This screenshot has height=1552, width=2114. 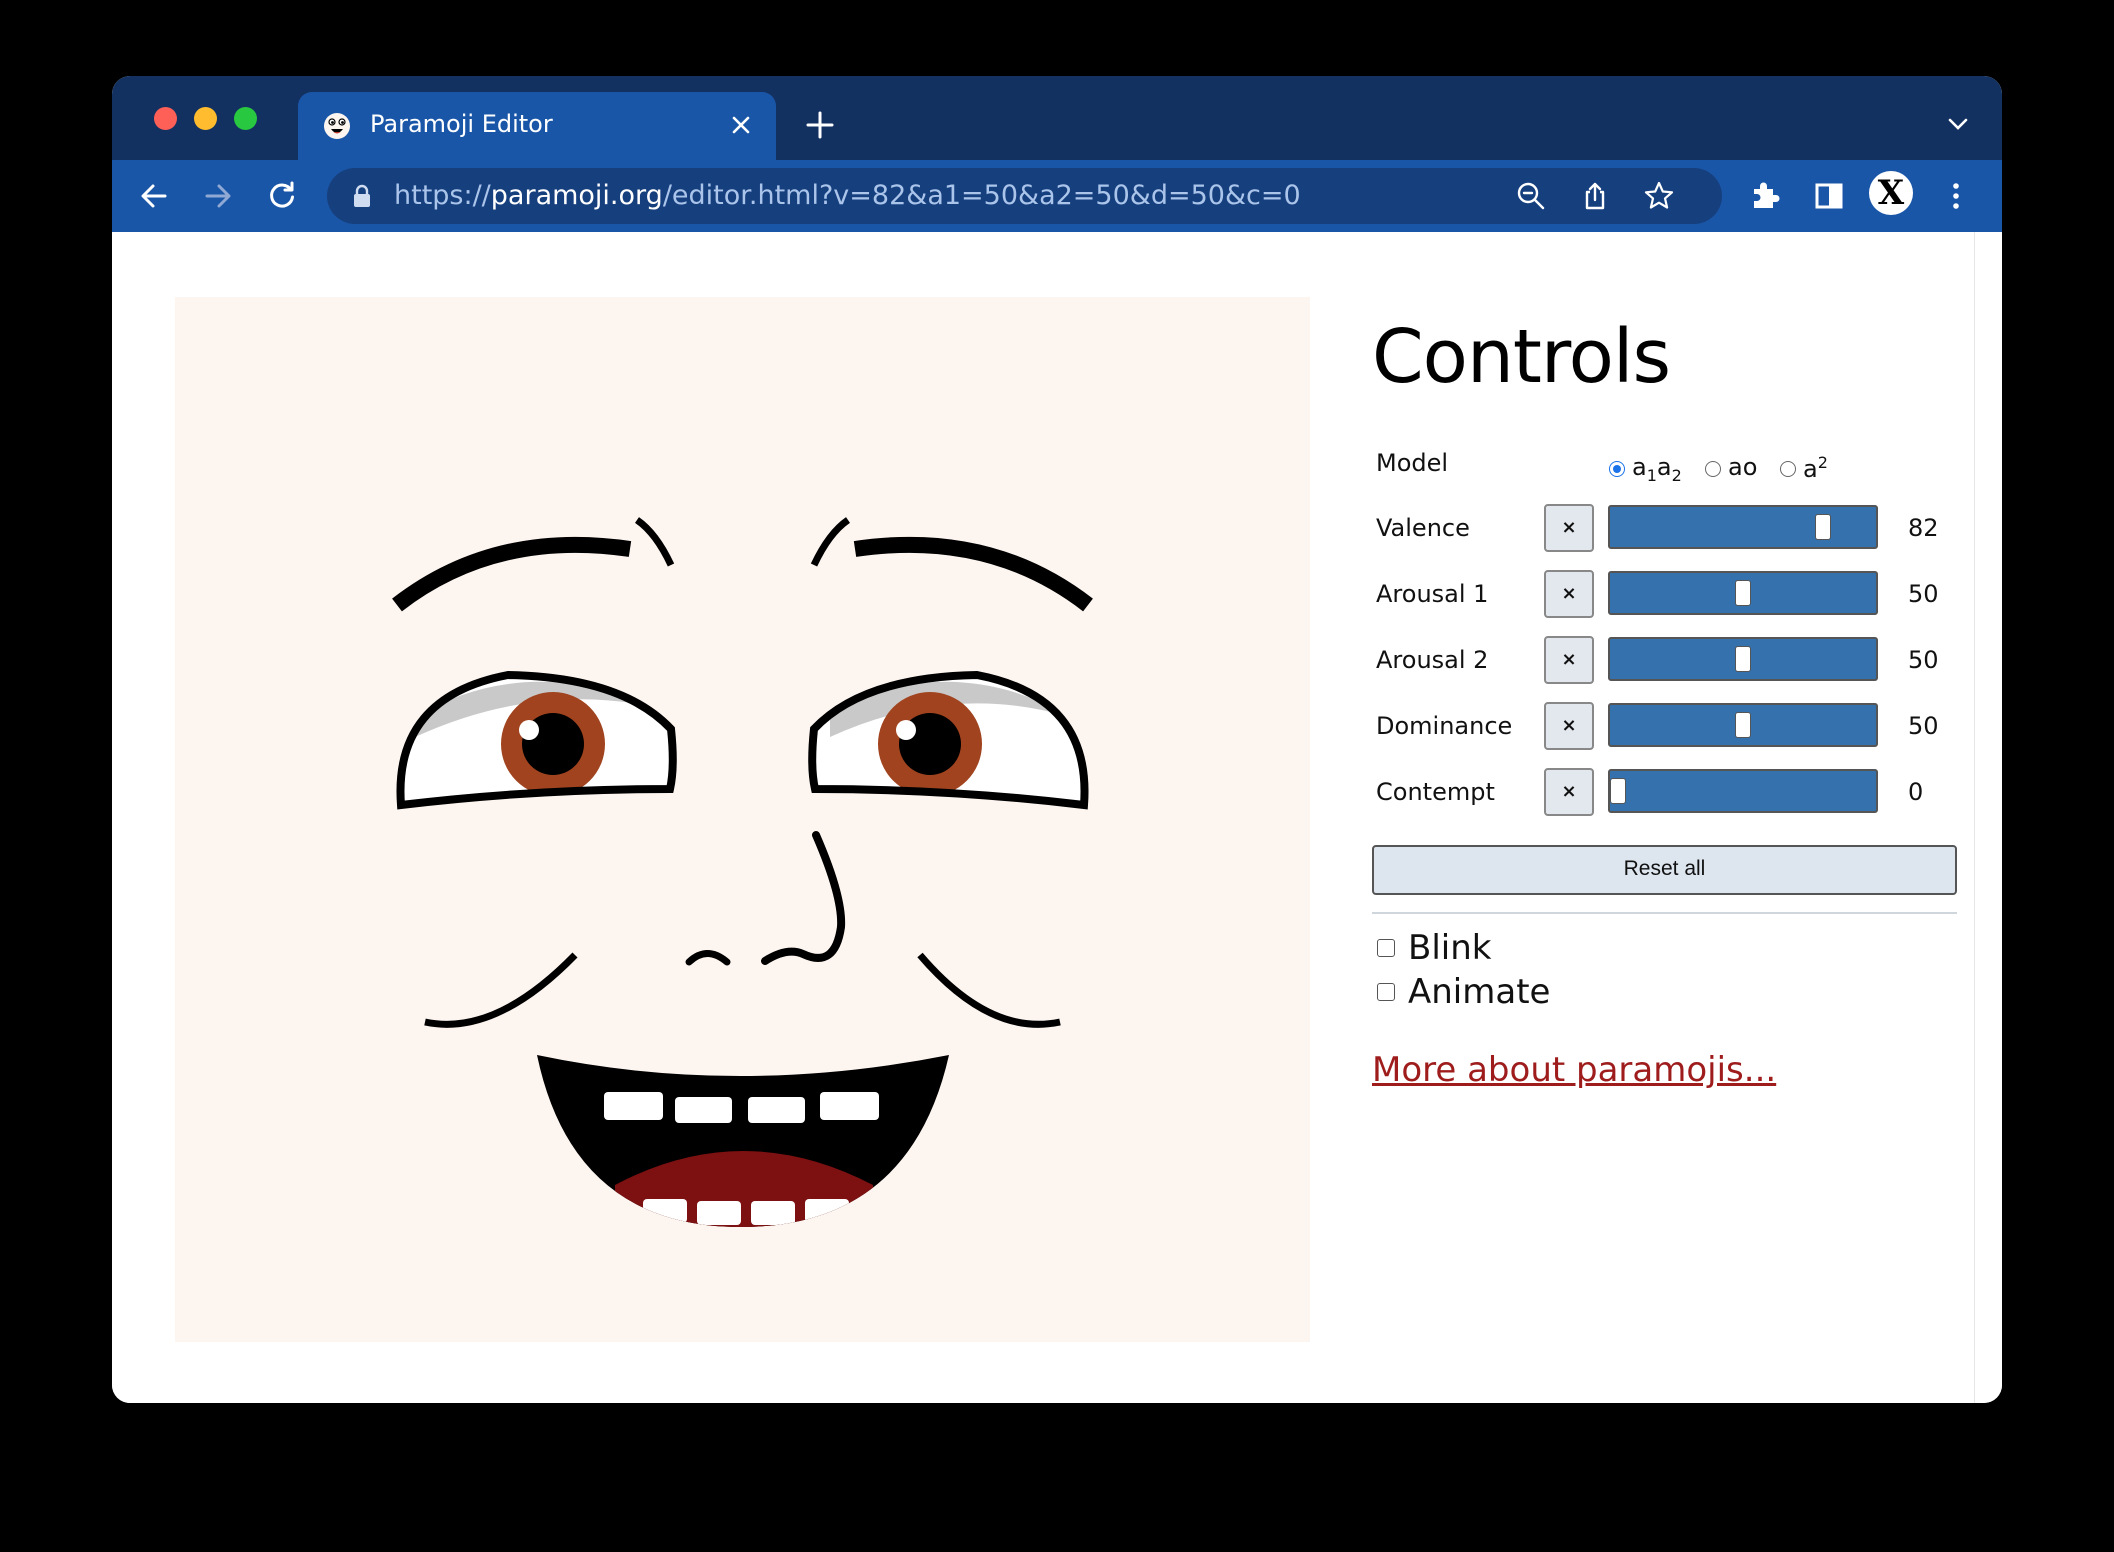 I want to click on share-icon, so click(x=1595, y=196).